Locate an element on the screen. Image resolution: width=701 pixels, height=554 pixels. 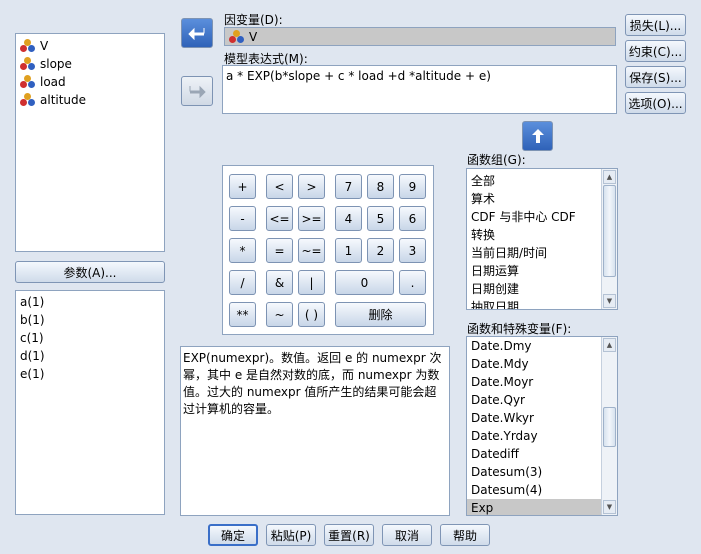
keypad-key: 删除 is located at coordinates (380, 314).